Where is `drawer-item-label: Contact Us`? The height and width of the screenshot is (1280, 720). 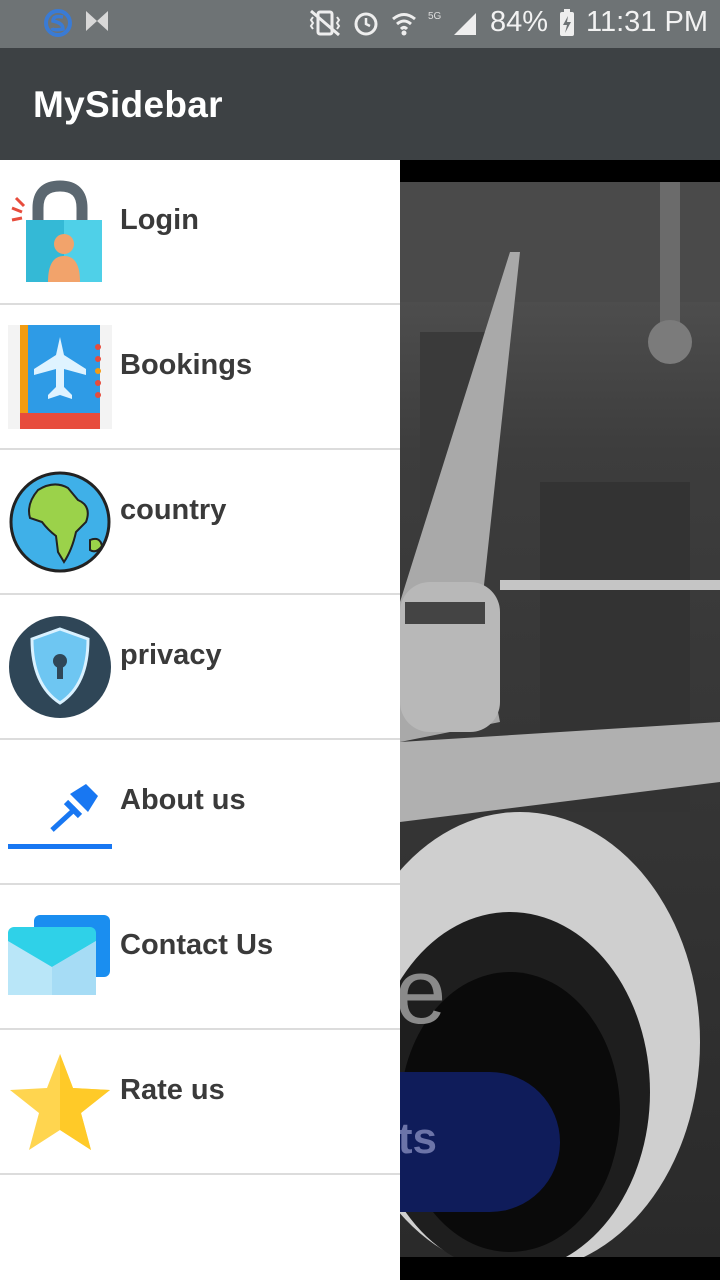 drawer-item-label: Contact Us is located at coordinates (197, 945).